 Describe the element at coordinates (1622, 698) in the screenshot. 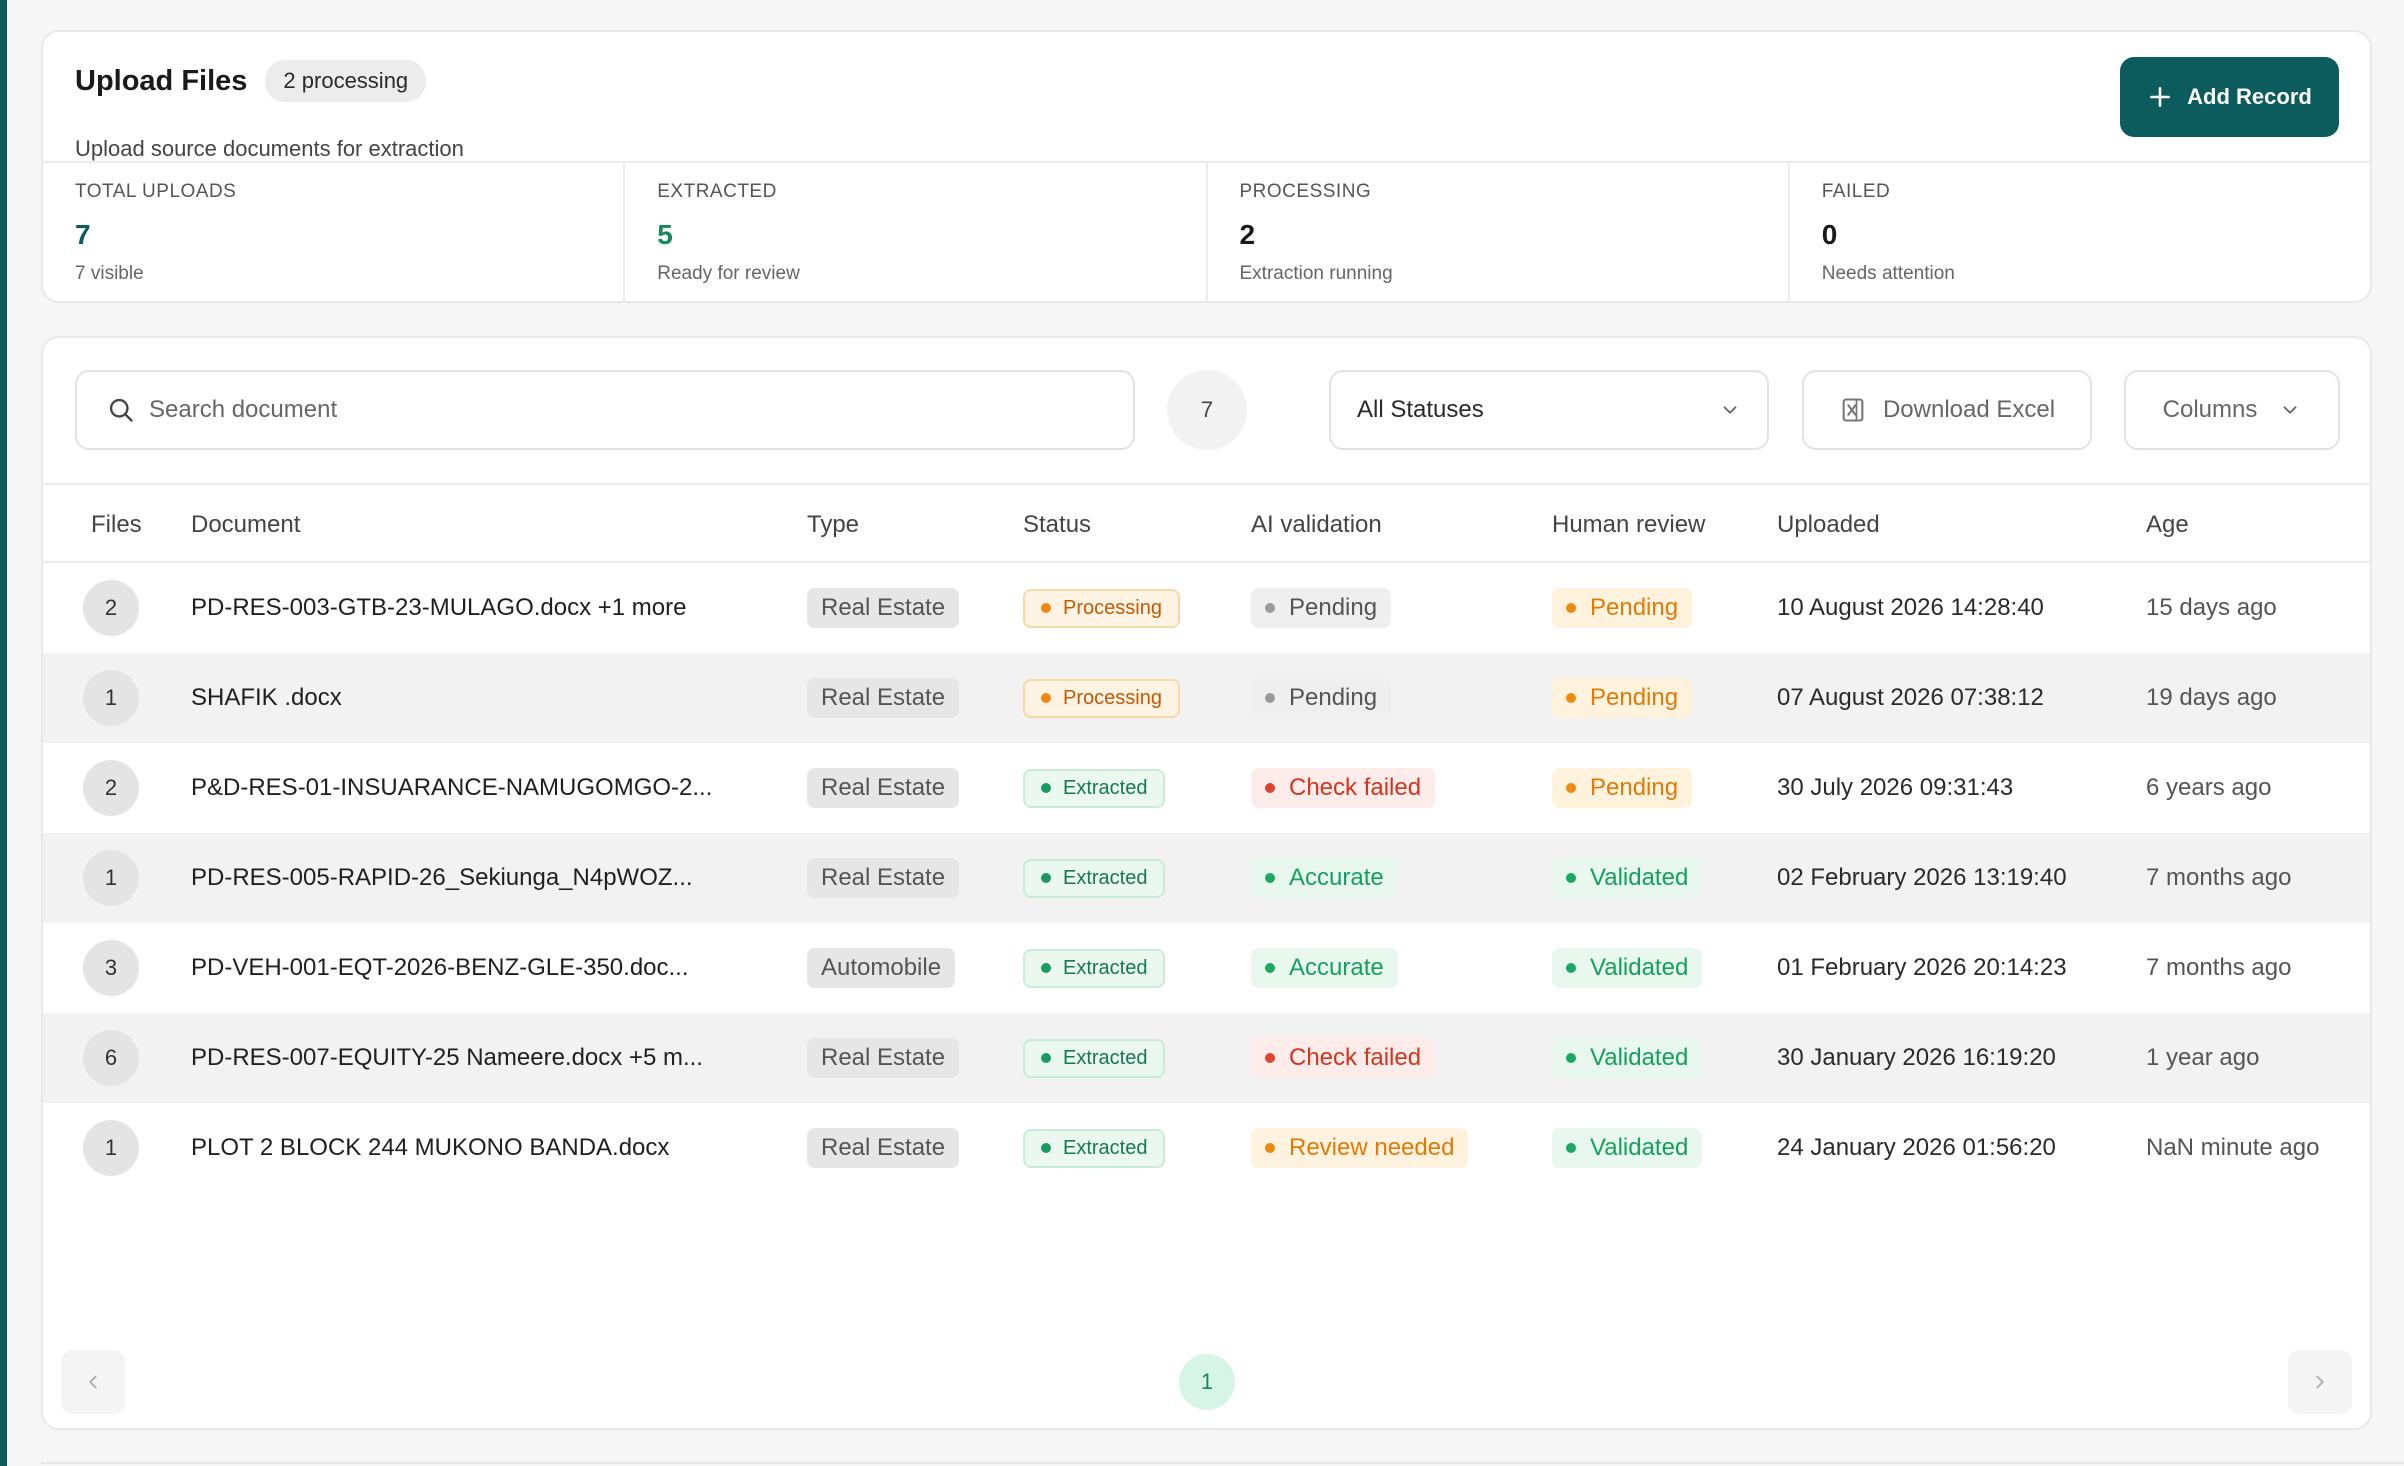

I see `human-review-cell: Pending` at that location.